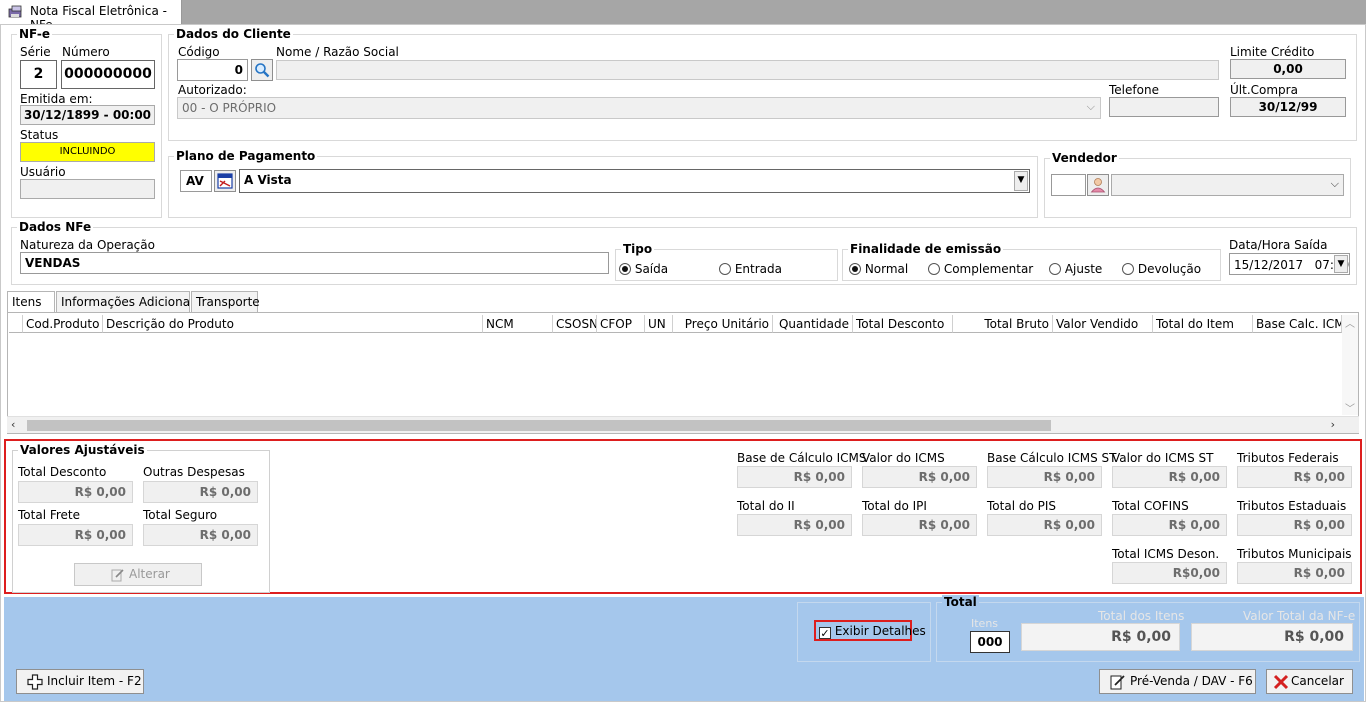 The image size is (1366, 702). Describe the element at coordinates (794, 525) in the screenshot. I see `total-ii-field: R$ 0,00` at that location.